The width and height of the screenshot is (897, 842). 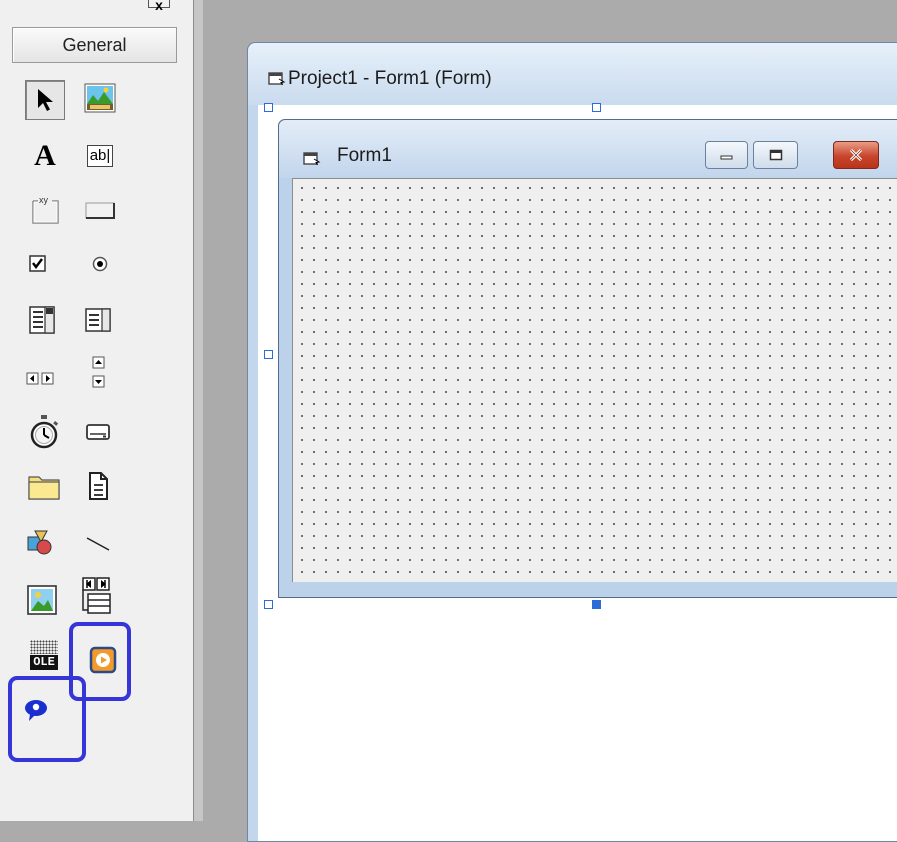 I want to click on resize-handle-bottom, so click(x=596, y=604).